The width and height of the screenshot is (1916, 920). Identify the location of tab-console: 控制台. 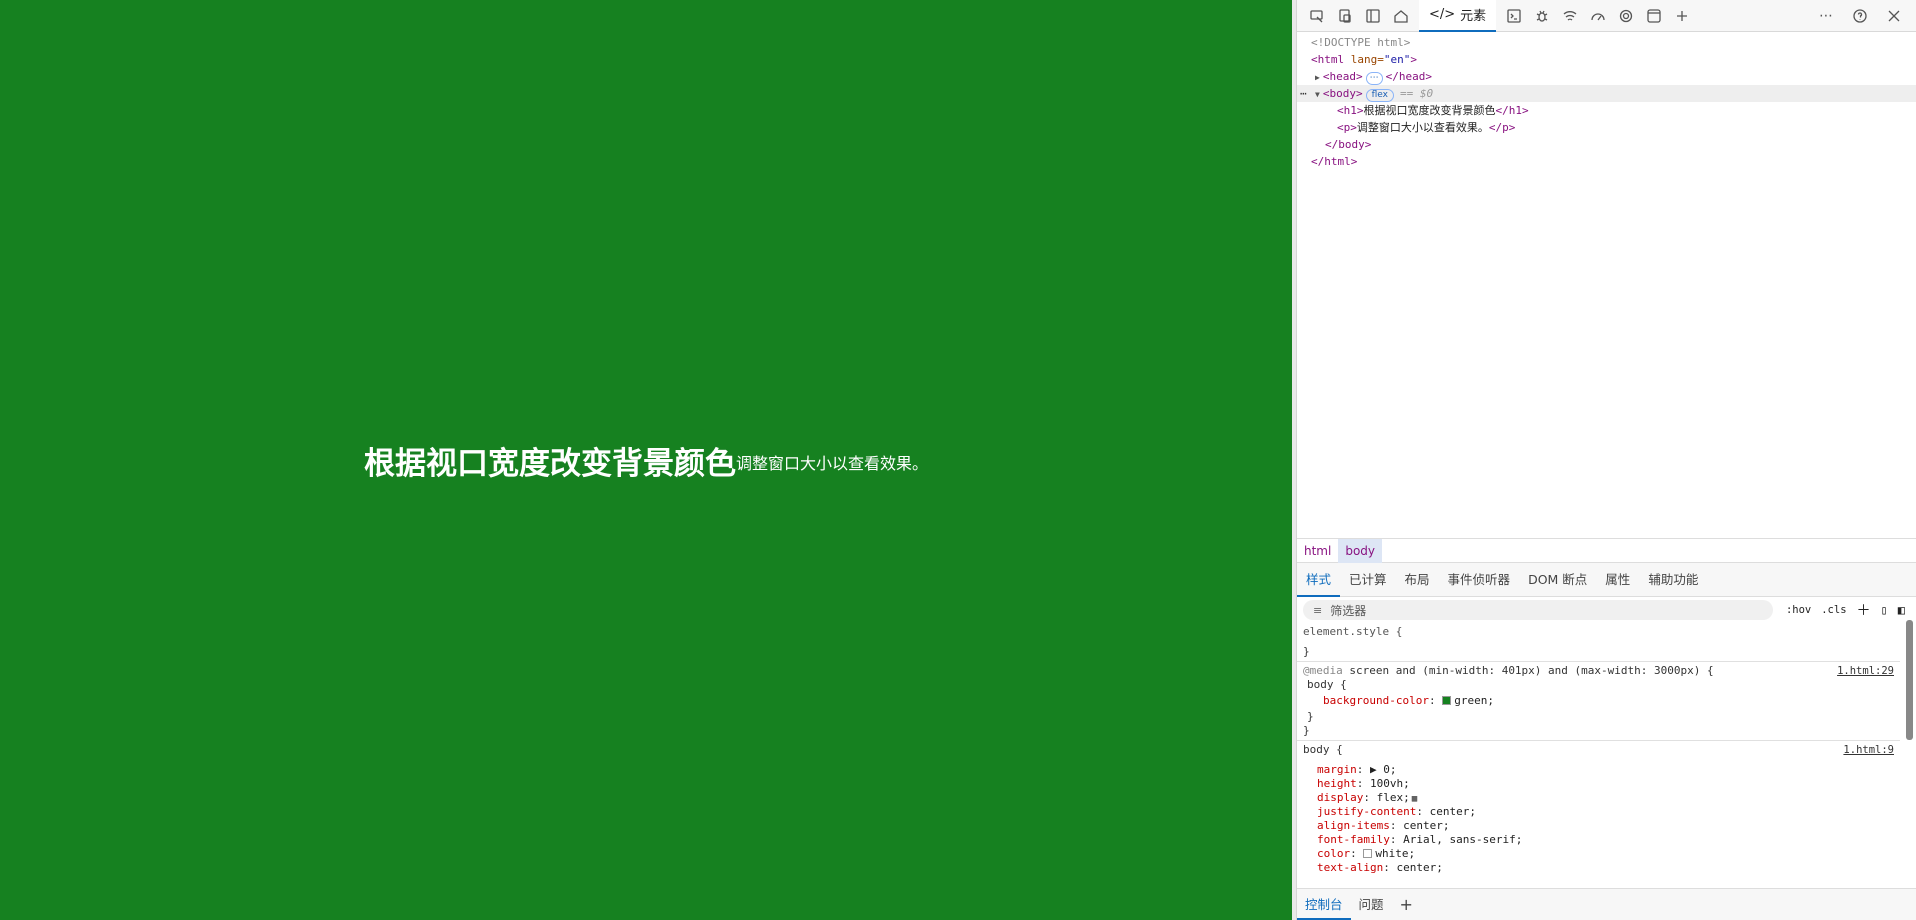
(1324, 904).